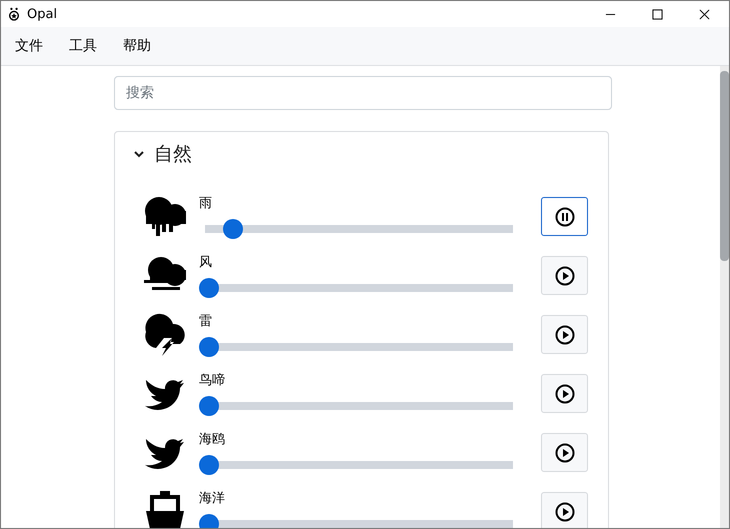 This screenshot has width=730, height=529. Describe the element at coordinates (206, 263) in the screenshot. I see `sound-name: 风` at that location.